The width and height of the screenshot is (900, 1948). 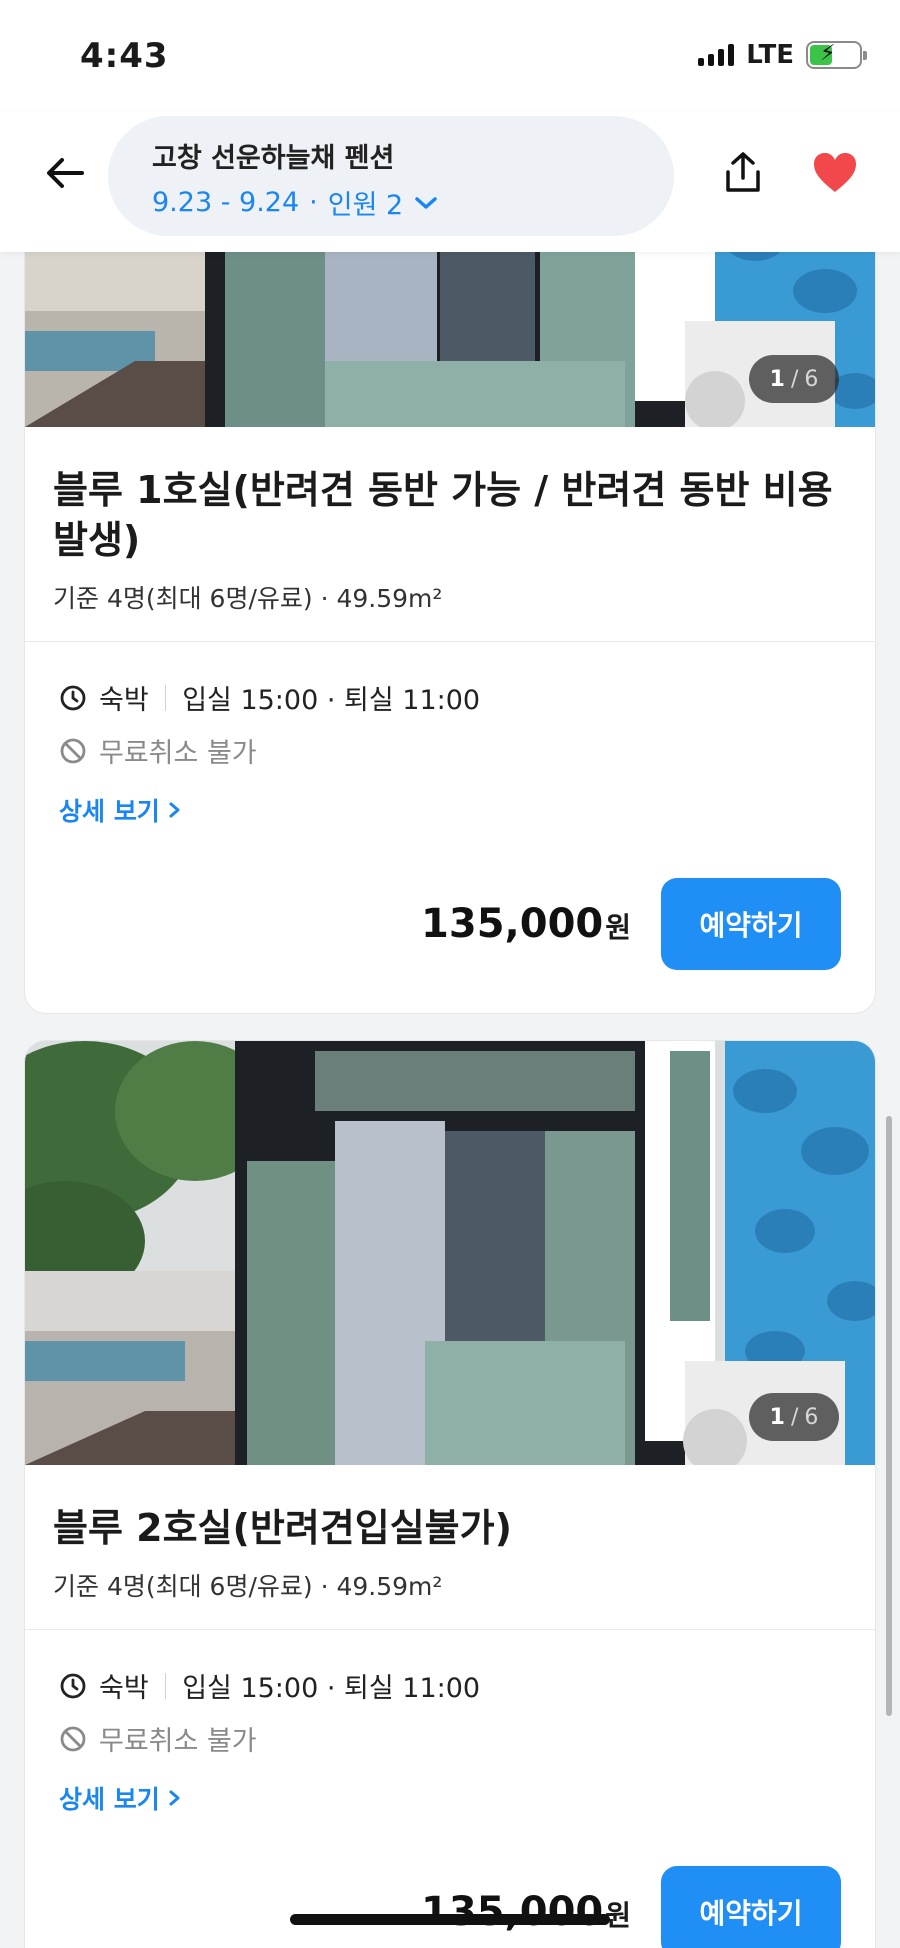 I want to click on scrollbar, so click(x=889, y=1416).